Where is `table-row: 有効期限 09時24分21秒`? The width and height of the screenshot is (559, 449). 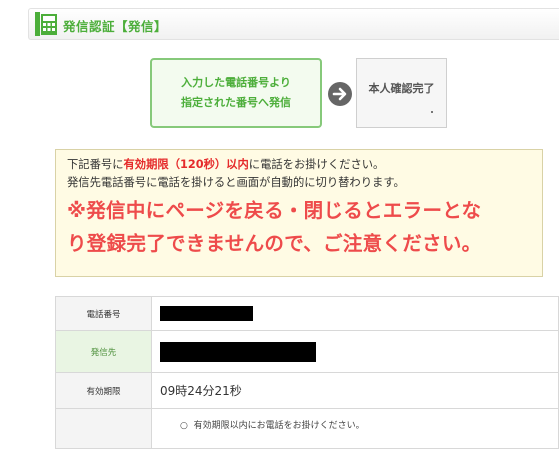
table-row: 有効期限 09時24分21秒 is located at coordinates (307, 390).